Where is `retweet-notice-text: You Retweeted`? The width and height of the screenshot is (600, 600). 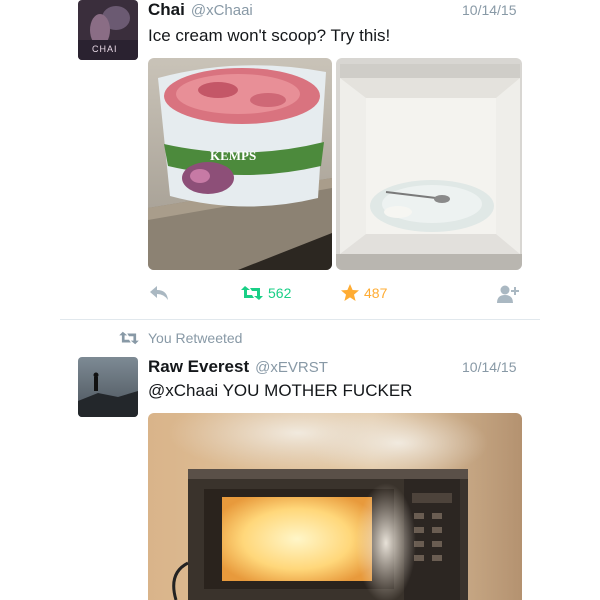
retweet-notice-text: You Retweeted is located at coordinates (195, 338).